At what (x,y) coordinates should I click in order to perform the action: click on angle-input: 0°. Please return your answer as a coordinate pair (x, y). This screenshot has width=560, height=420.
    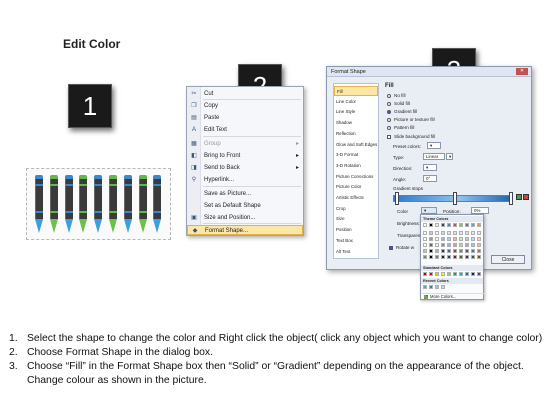
    Looking at the image, I should click on (430, 178).